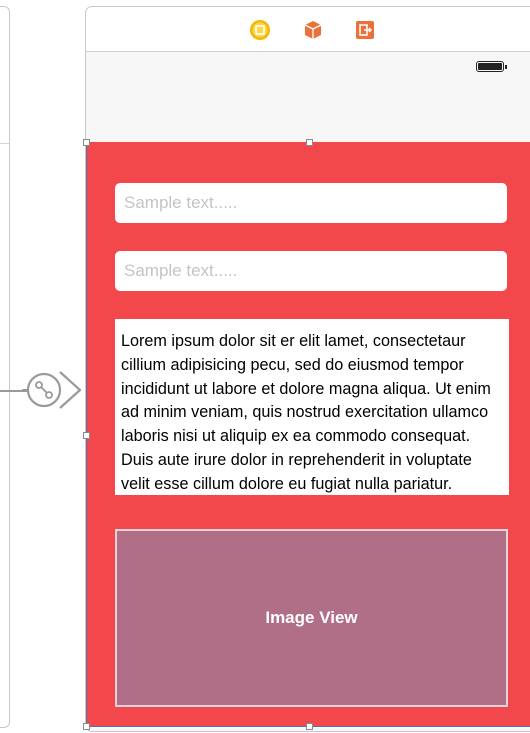  I want to click on image-view-label: Image View, so click(311, 617).